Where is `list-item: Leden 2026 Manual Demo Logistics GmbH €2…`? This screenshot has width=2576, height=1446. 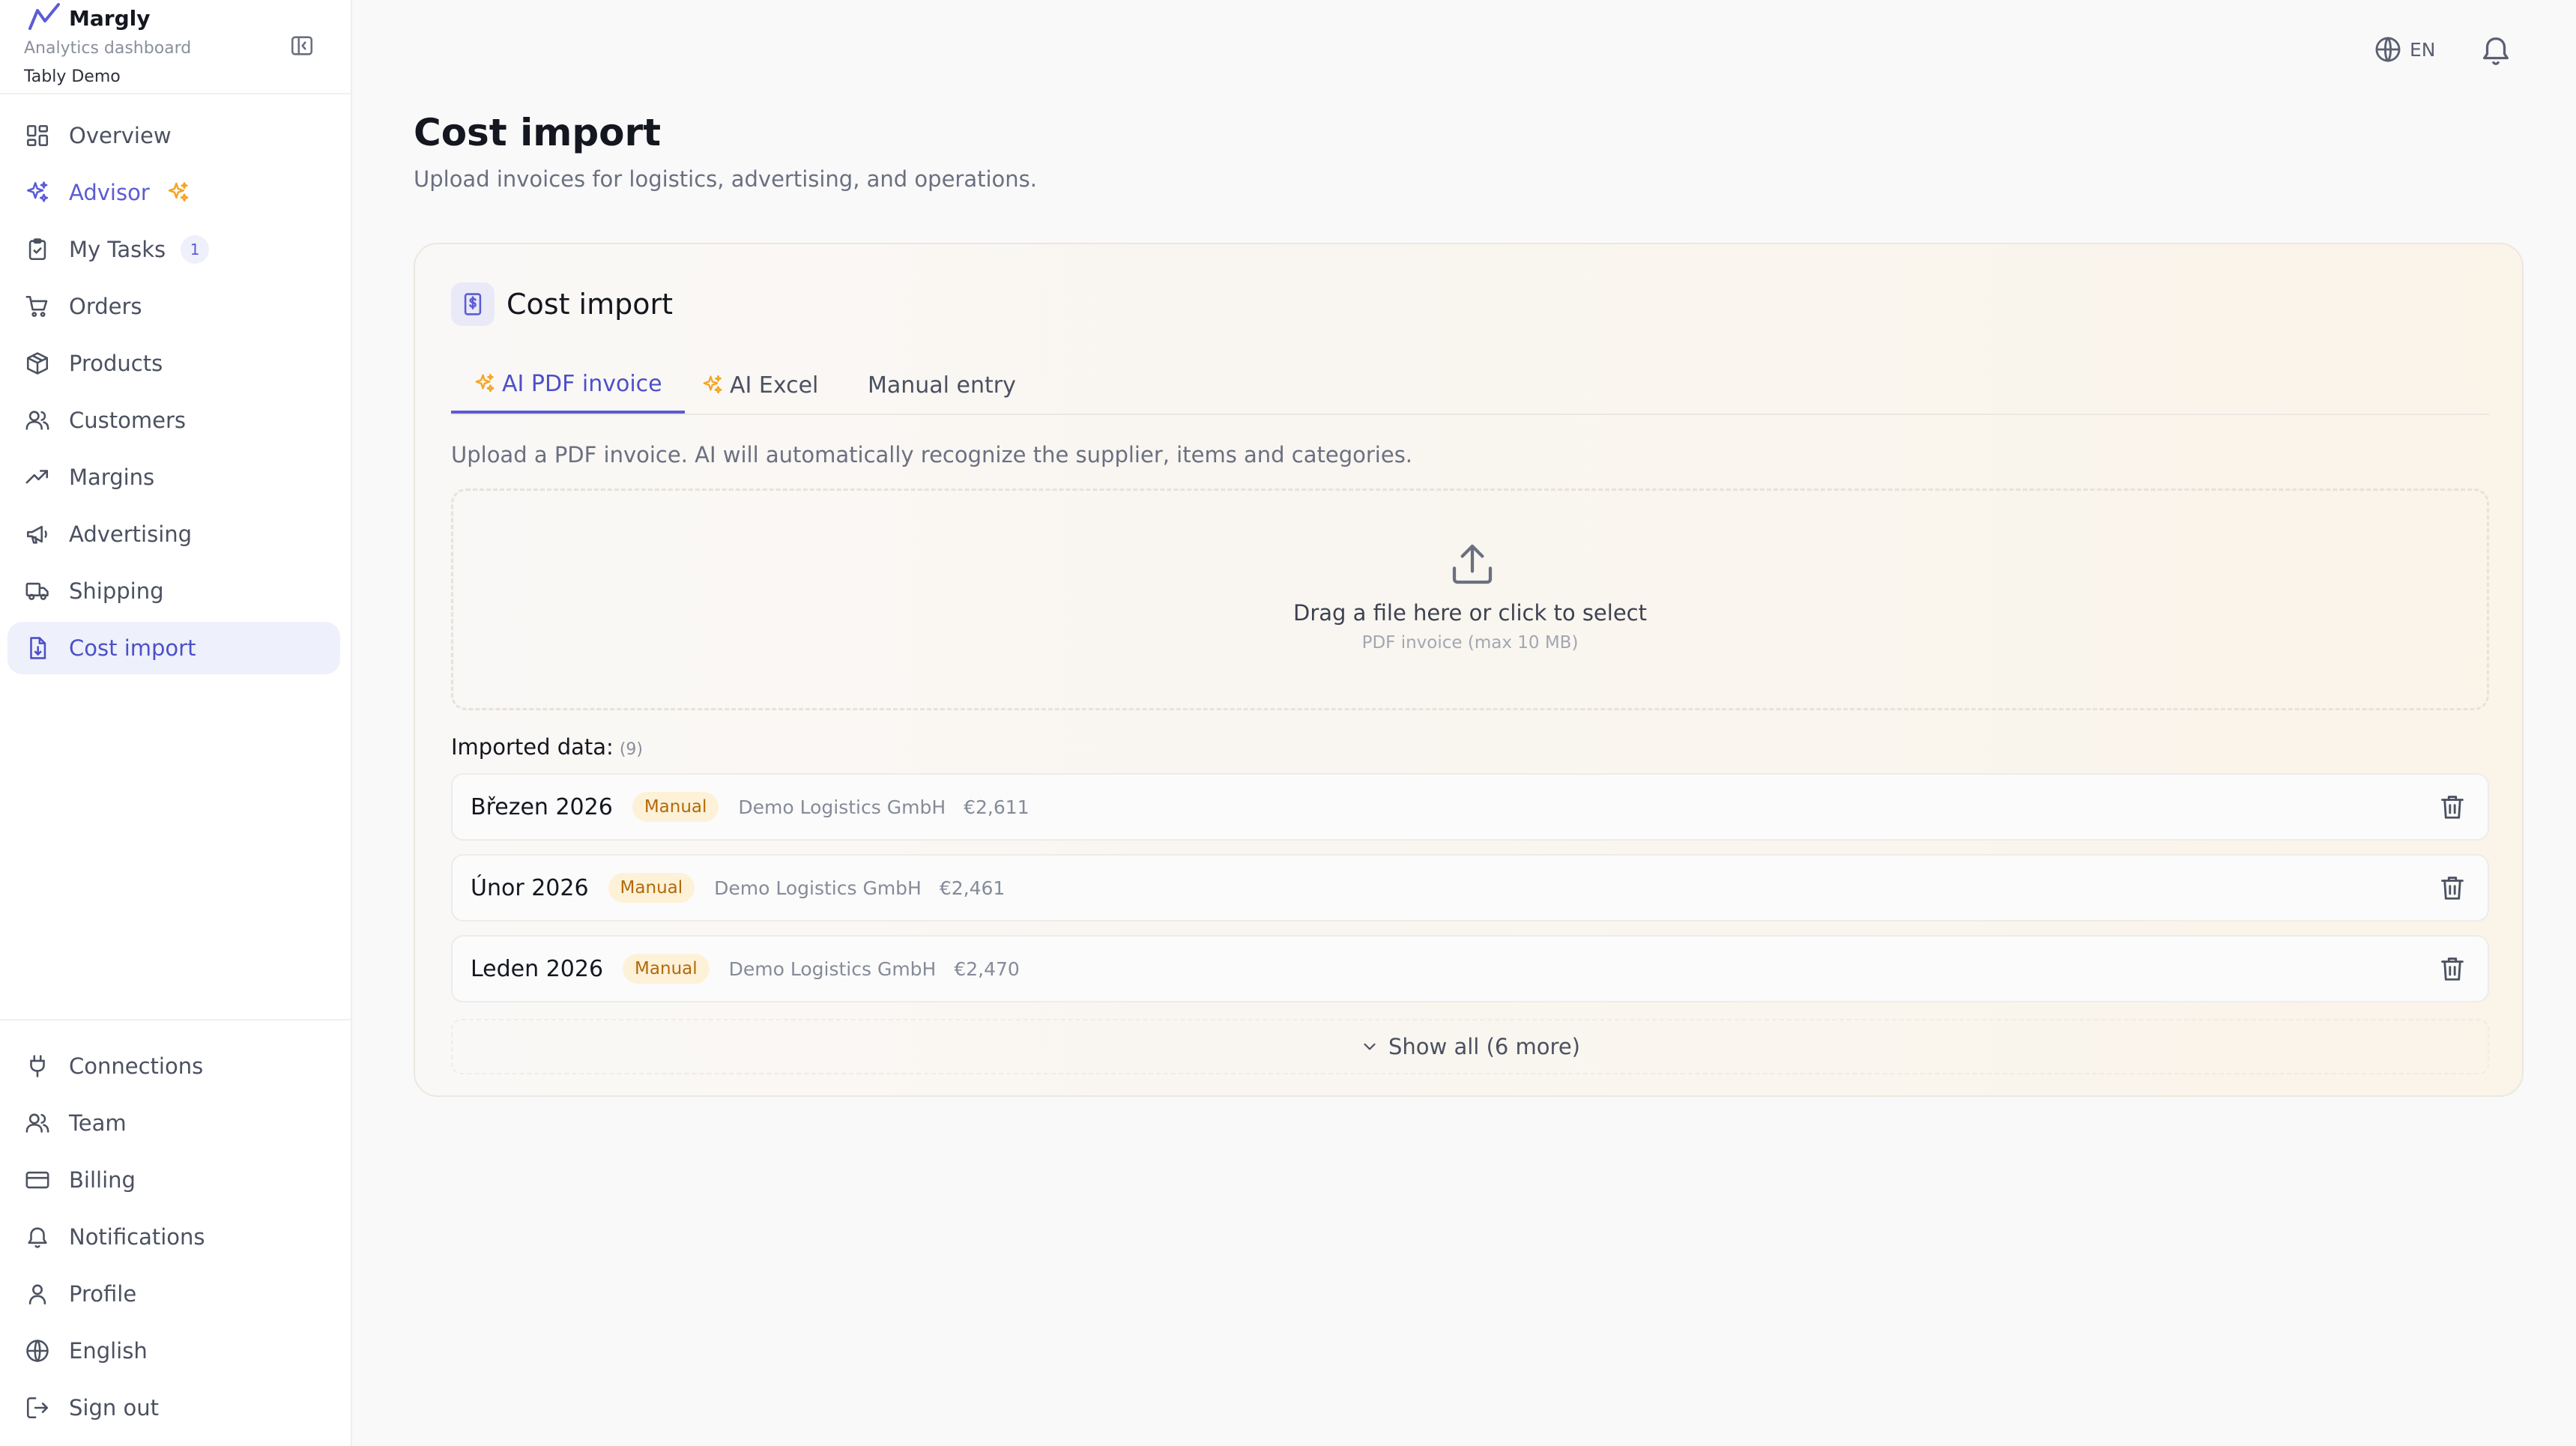
list-item: Leden 2026 Manual Demo Logistics GmbH €2… is located at coordinates (1470, 968).